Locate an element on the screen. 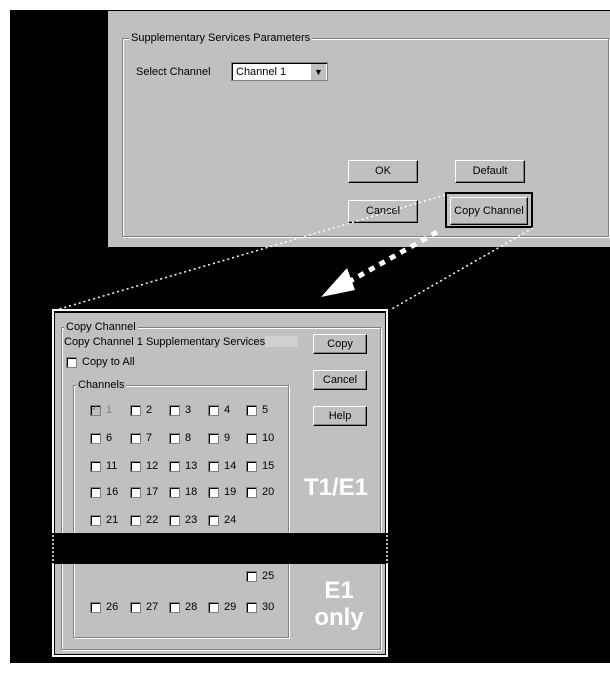 This screenshot has height=677, width=610. copy-channel-group-title: Copy Channel is located at coordinates (101, 327).